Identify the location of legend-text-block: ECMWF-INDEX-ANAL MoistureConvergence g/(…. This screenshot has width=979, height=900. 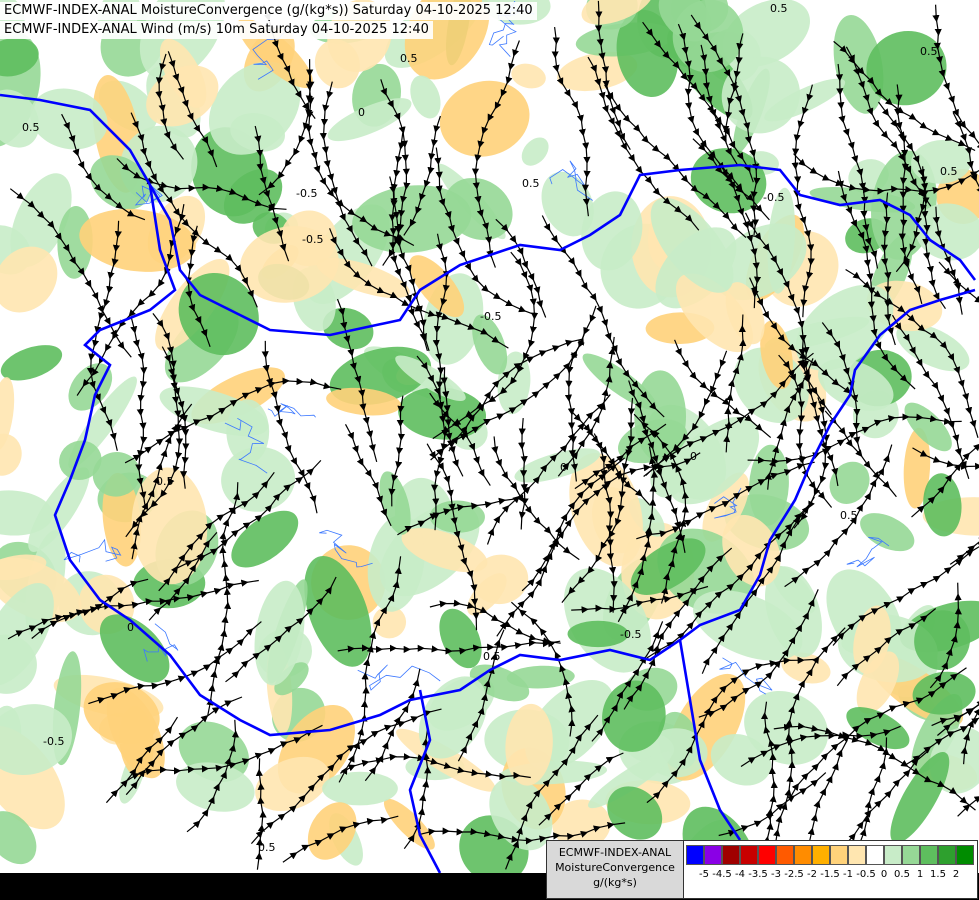
(615, 869).